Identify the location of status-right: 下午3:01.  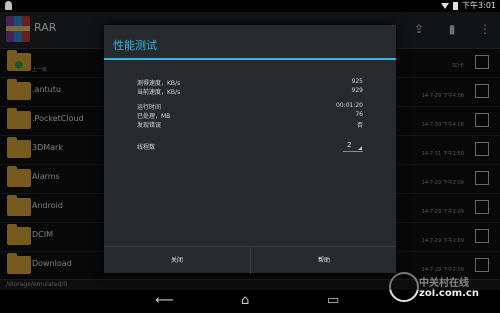
(468, 6).